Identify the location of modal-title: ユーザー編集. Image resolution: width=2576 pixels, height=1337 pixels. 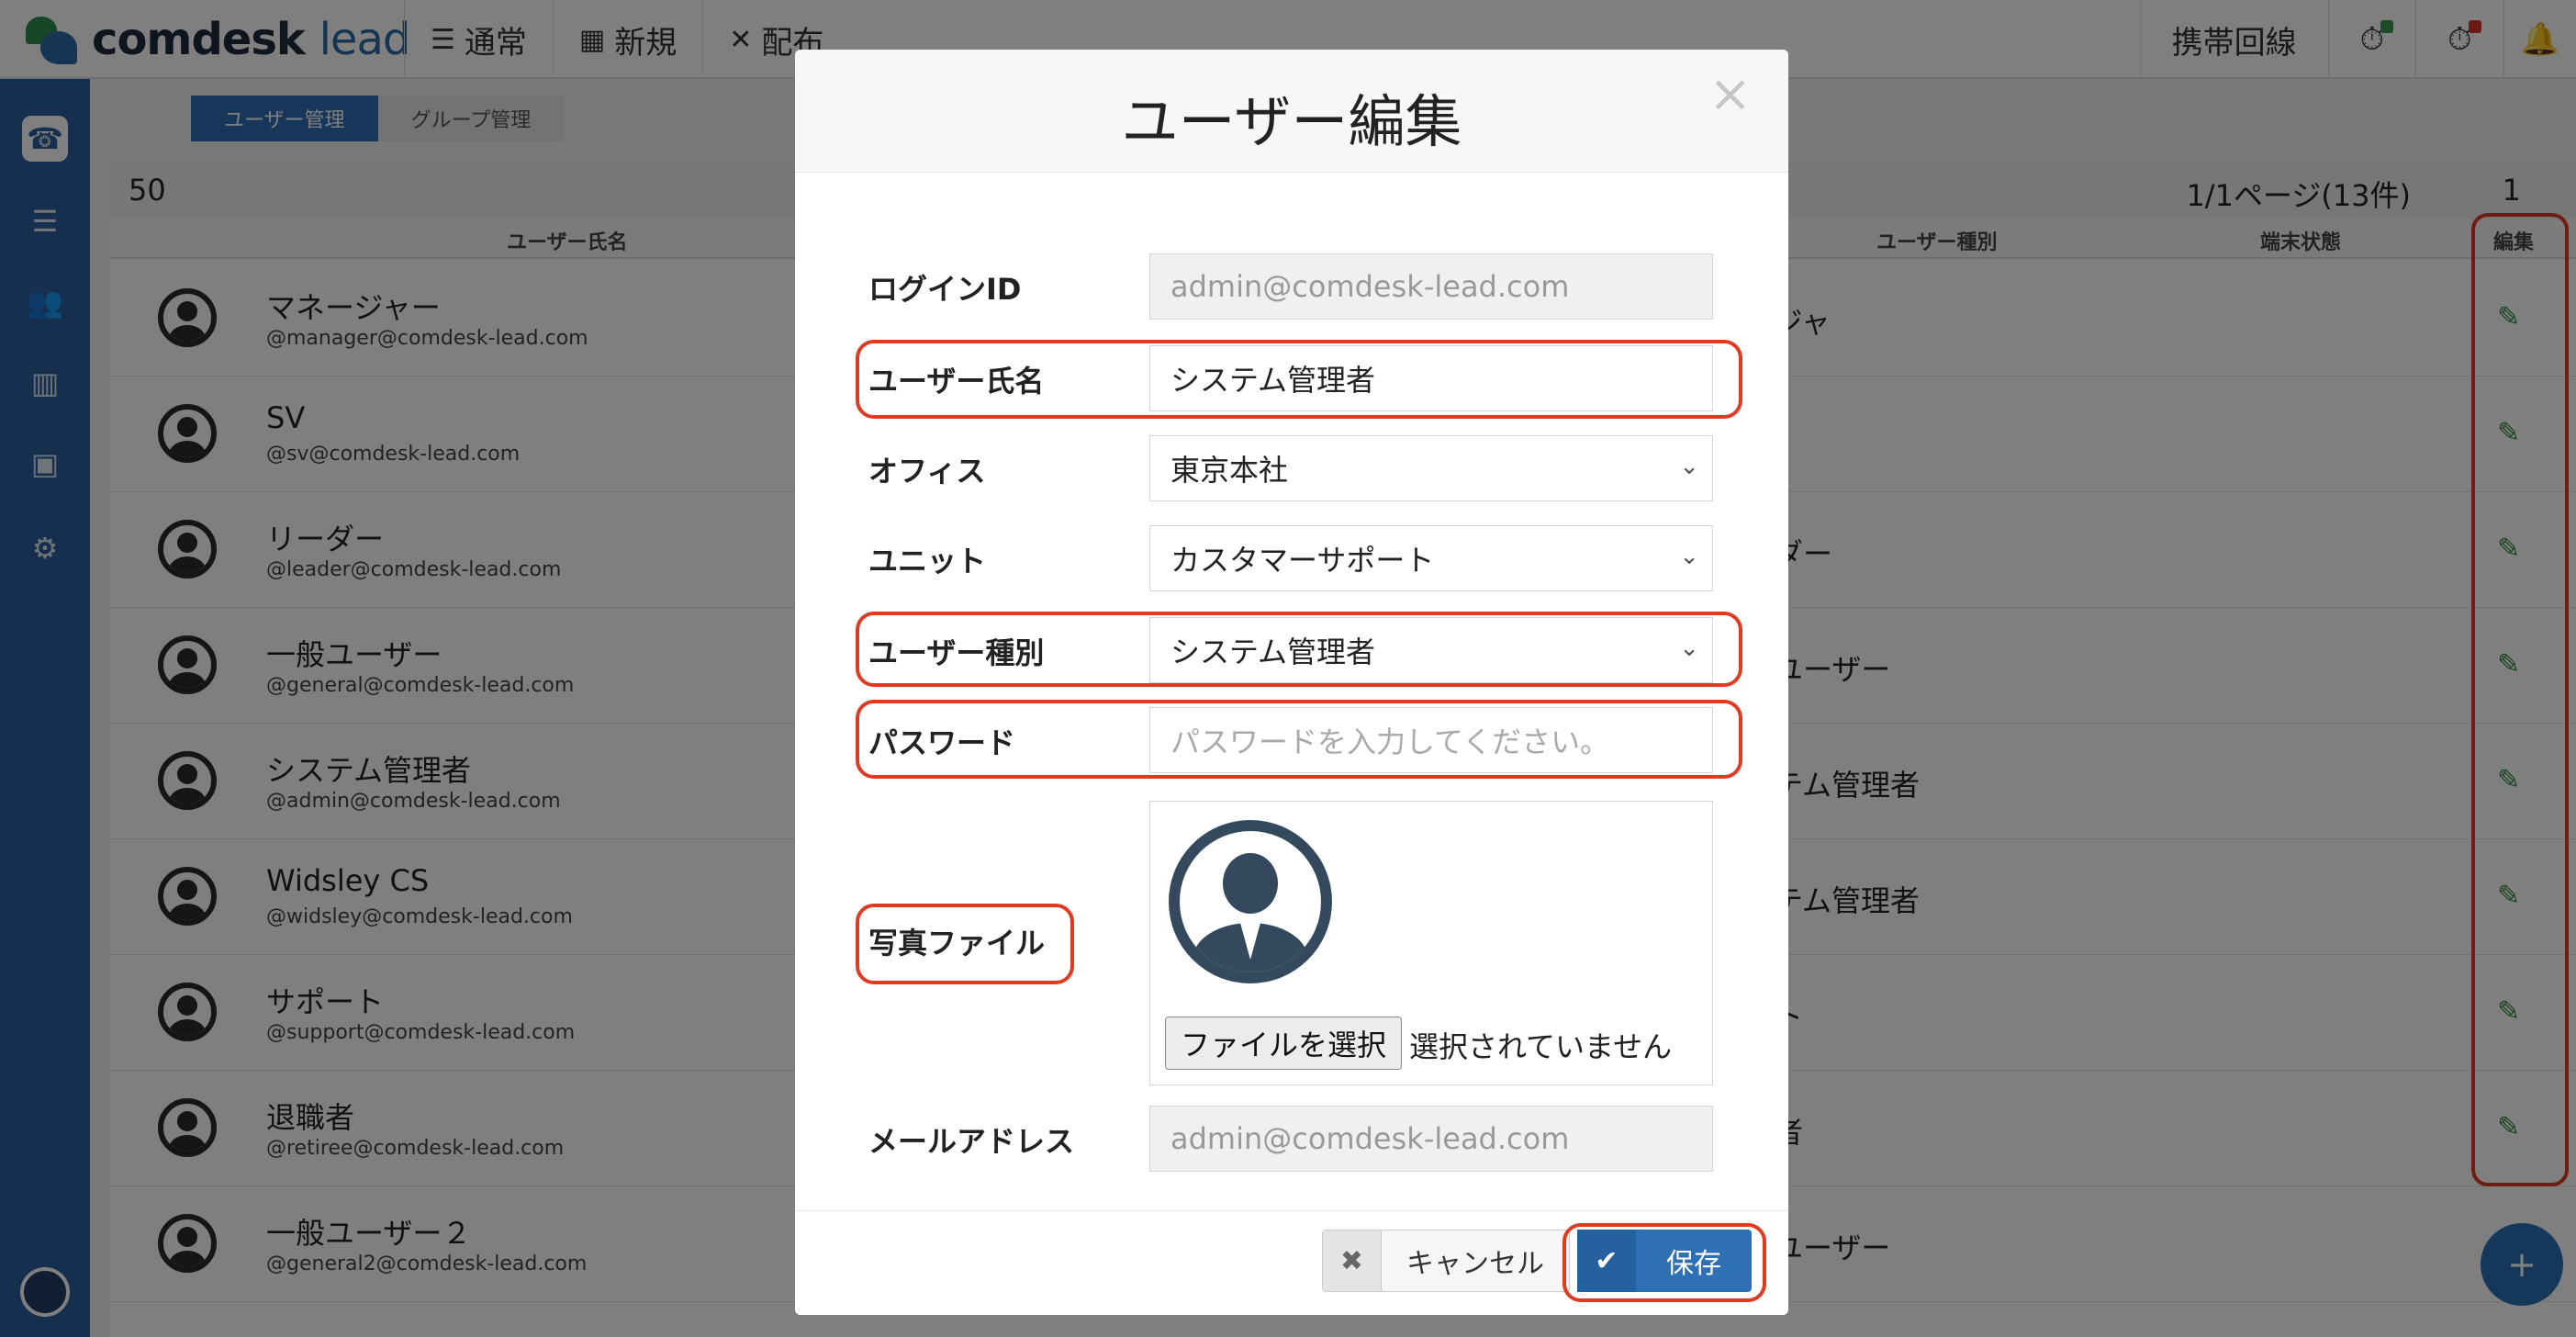
(1291, 121).